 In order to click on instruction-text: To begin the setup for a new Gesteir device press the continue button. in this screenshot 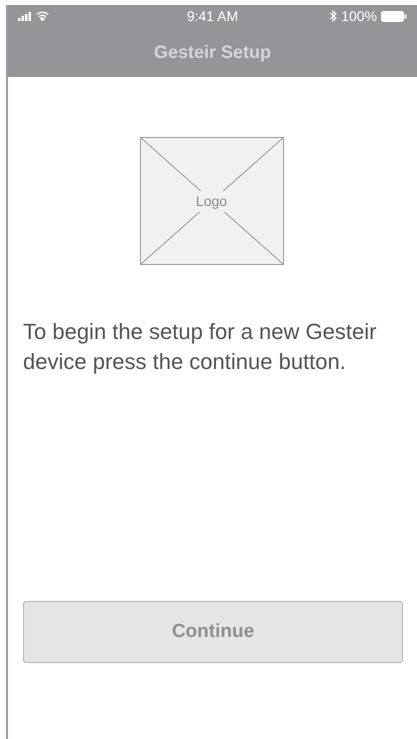, I will do `click(200, 347)`.